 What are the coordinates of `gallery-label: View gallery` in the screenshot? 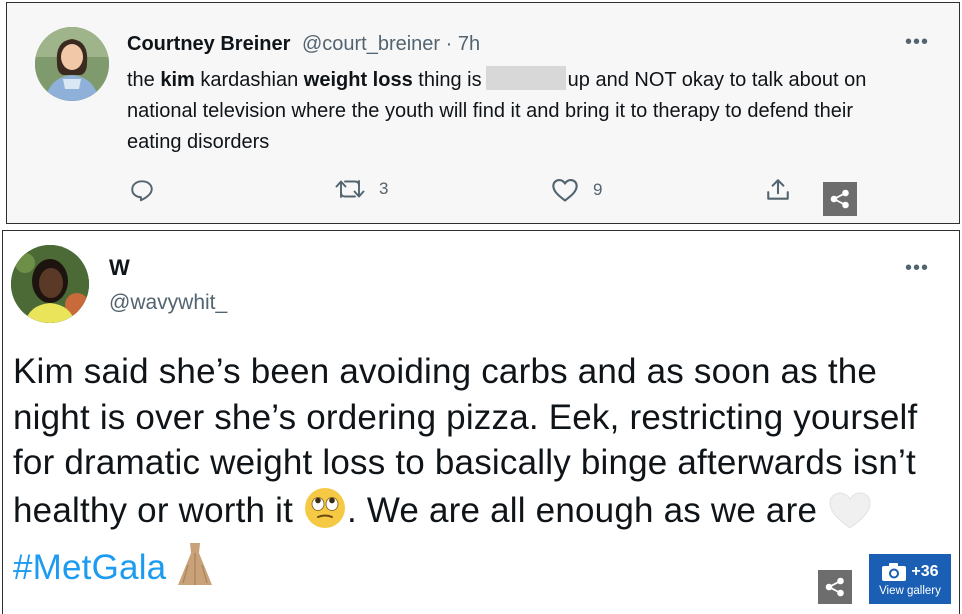 It's located at (910, 590).